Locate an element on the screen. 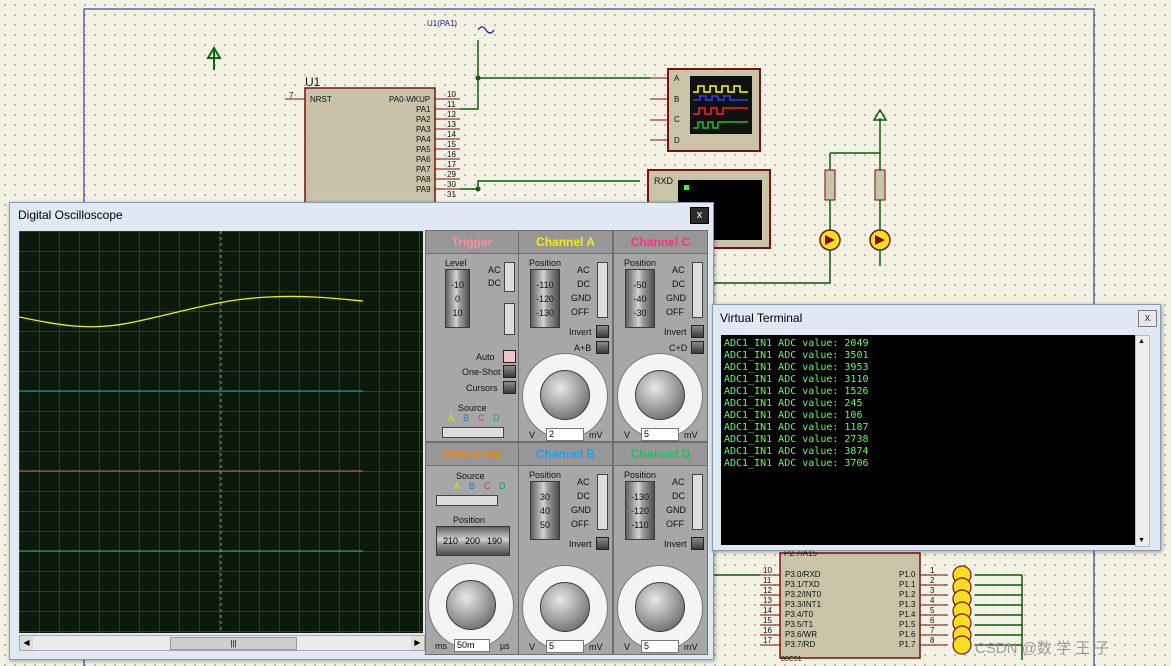  terminal-scroll-up: ▲ is located at coordinates (1141, 341).